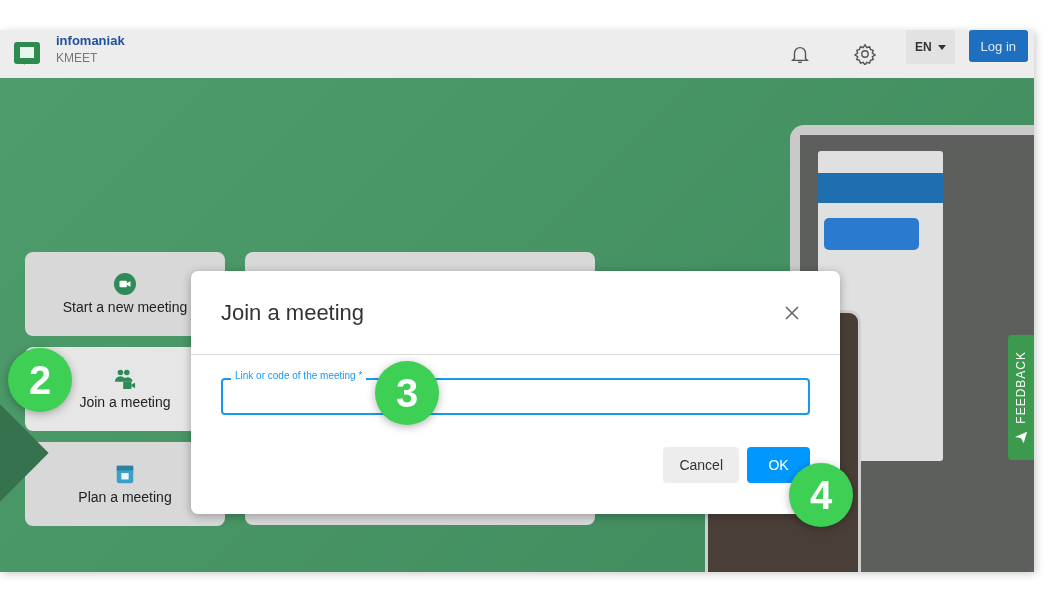 The width and height of the screenshot is (1064, 603). What do you see at coordinates (1021, 397) in the screenshot?
I see `feedback-tab: FEEDBACK` at bounding box center [1021, 397].